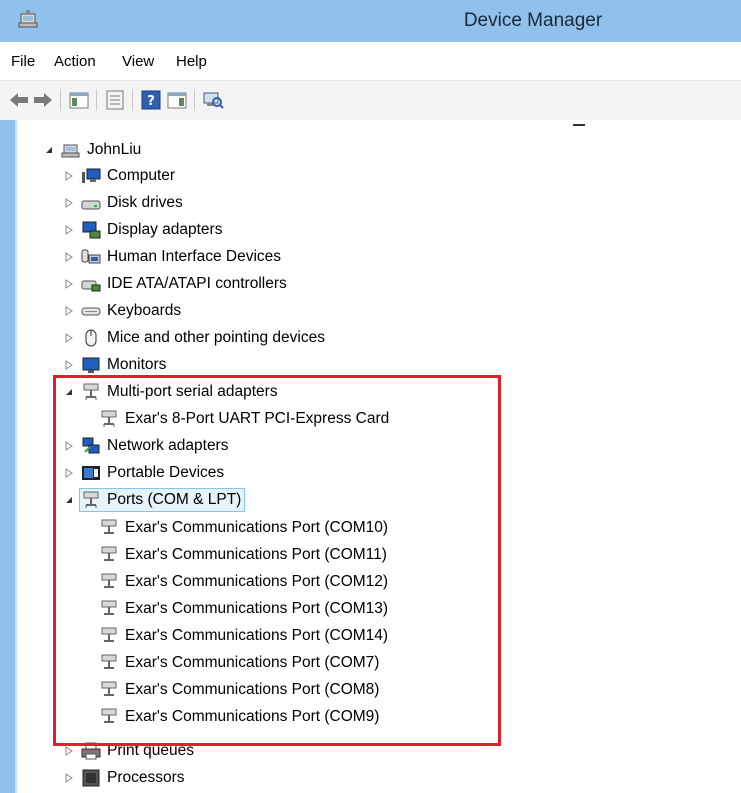  I want to click on tree-item-print-queues: Print queues, so click(128, 751).